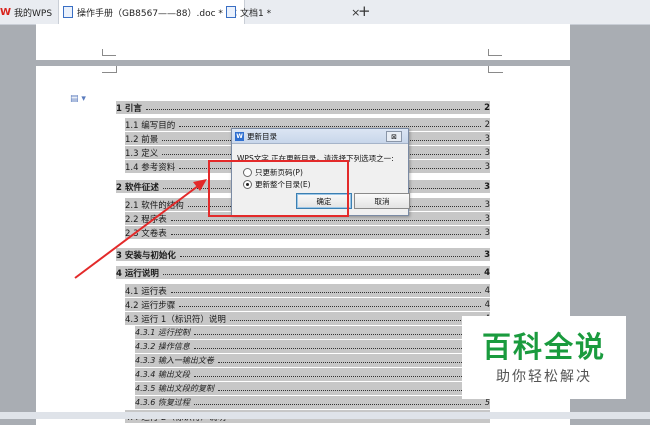  Describe the element at coordinates (382, 201) in the screenshot. I see `cancel-button: 取消` at that location.